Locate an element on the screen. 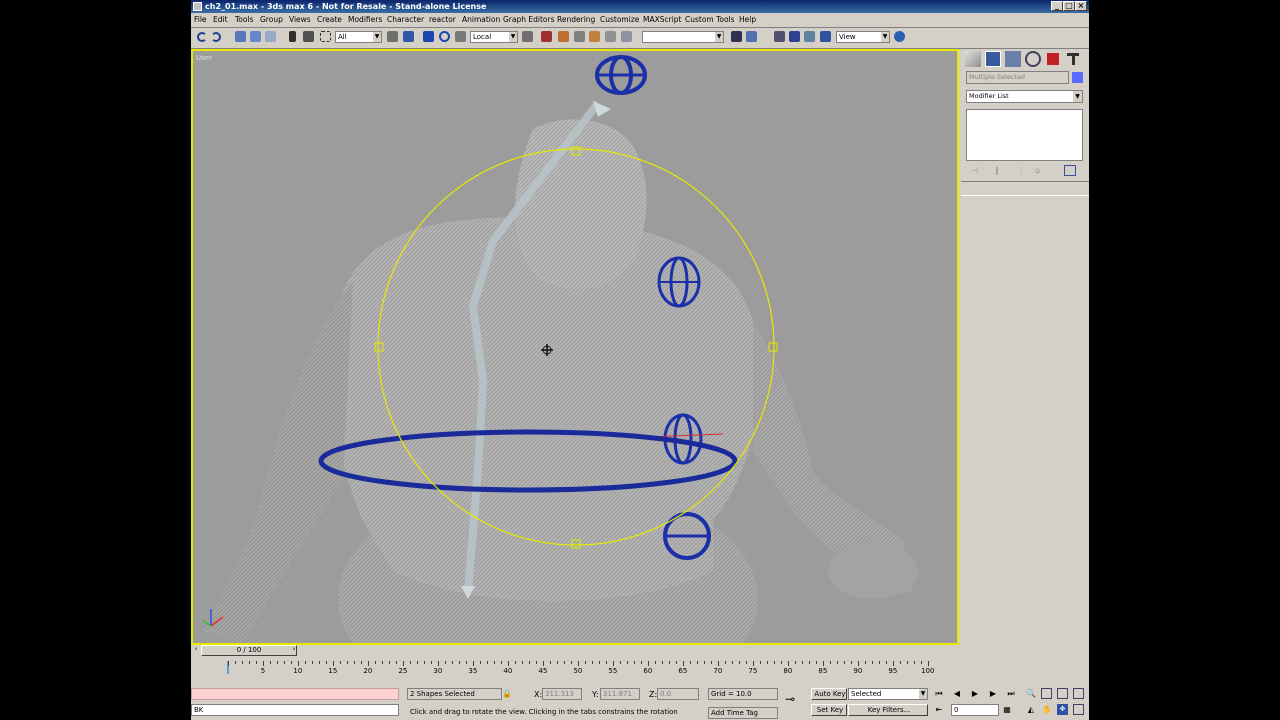 This screenshot has width=1280, height=720. edit-named-selections-icon is located at coordinates (626, 36).